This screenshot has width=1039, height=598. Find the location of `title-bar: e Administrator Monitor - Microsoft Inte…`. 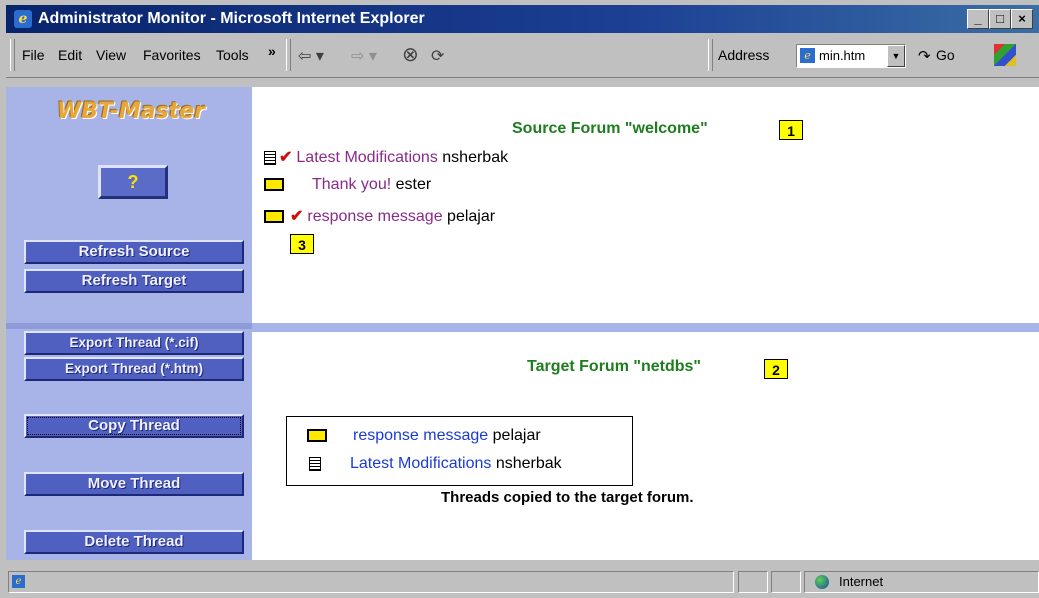

title-bar: e Administrator Monitor - Microsoft Inte… is located at coordinates (522, 19).